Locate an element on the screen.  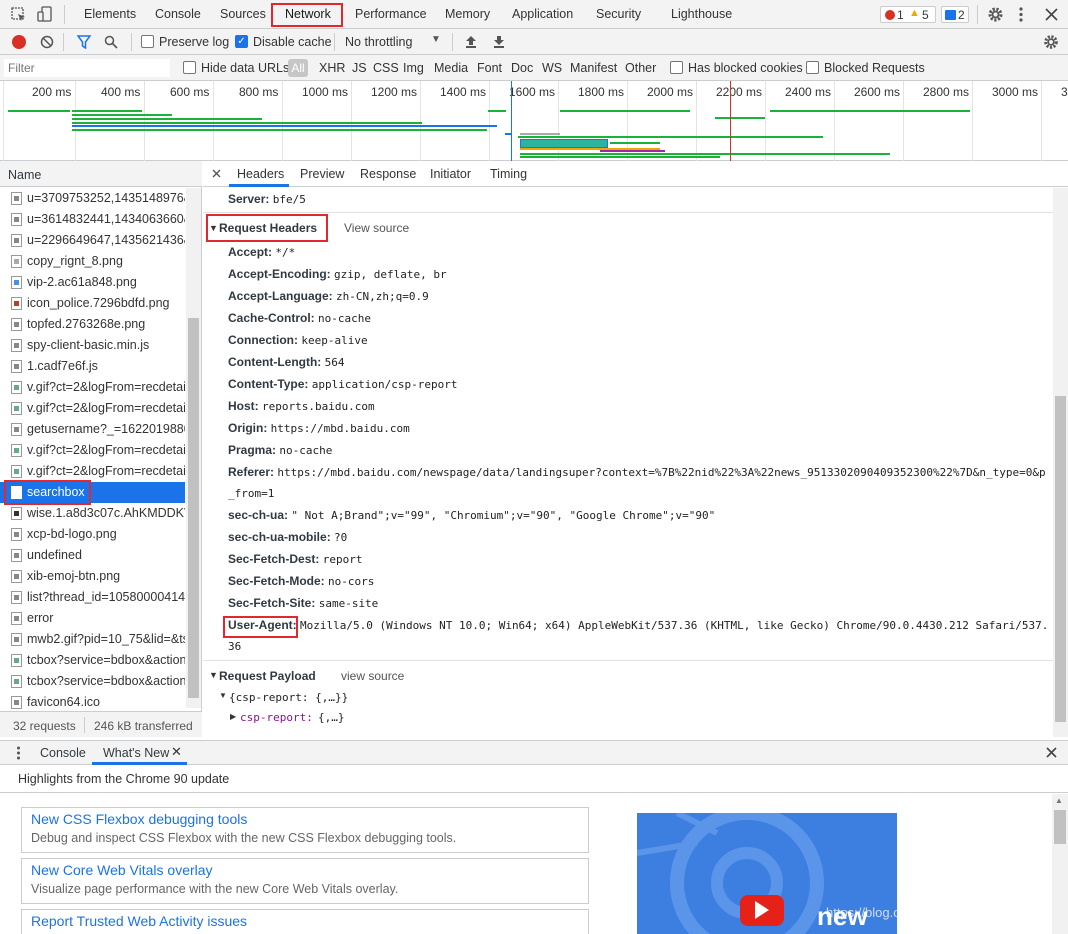
request-headers-title: Request Headers is located at coordinates (268, 228).